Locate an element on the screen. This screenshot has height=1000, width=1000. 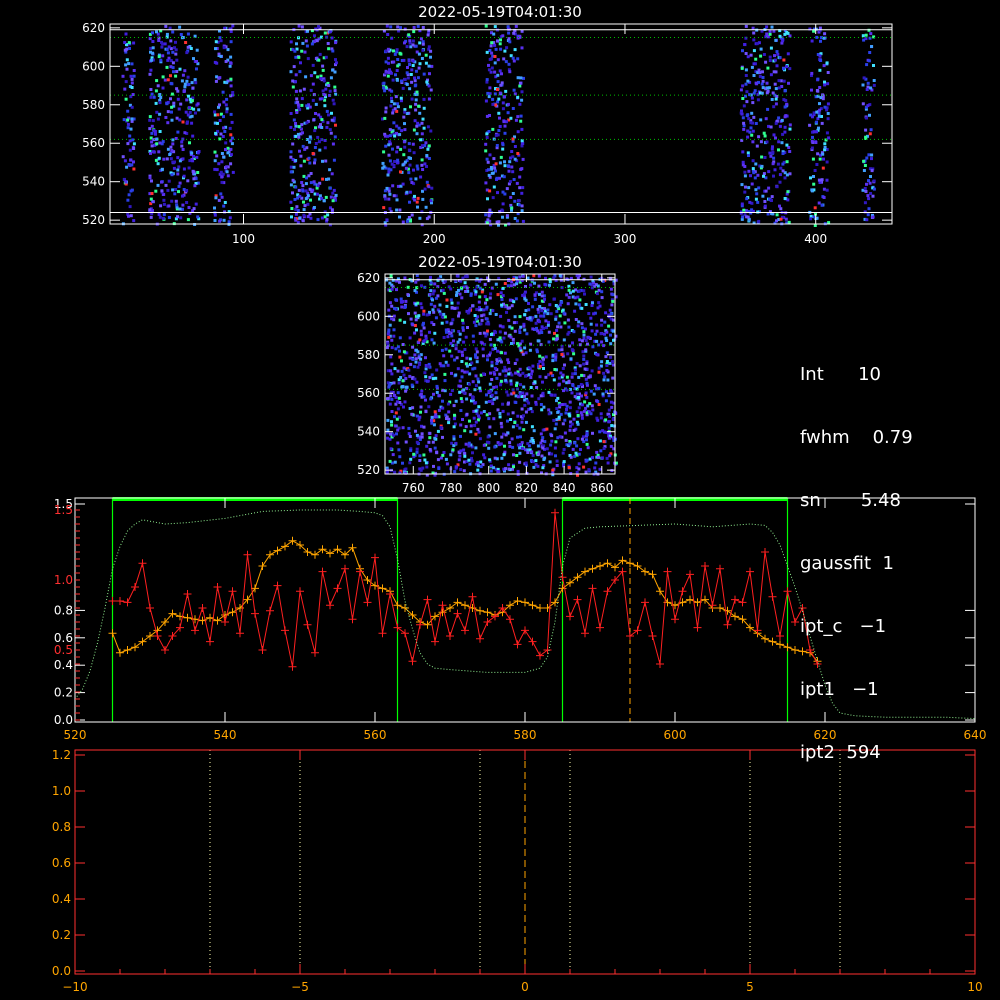
x-tick-label: 600 is located at coordinates (675, 735).